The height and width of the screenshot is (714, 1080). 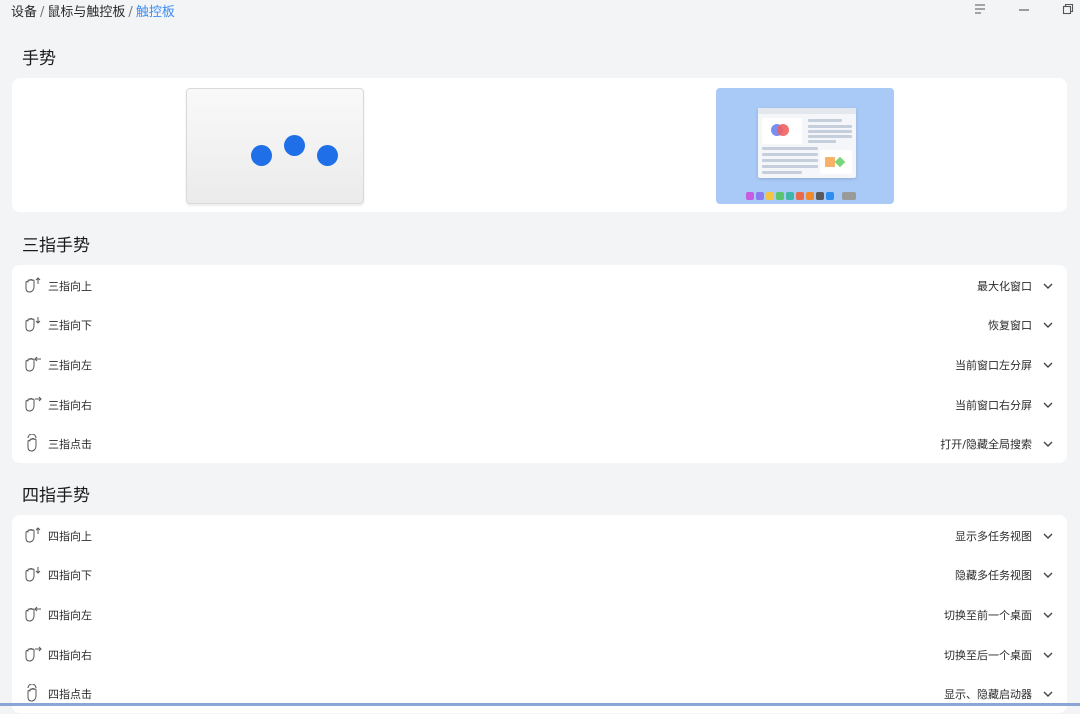 I want to click on gesture-action-select: 切换至后一个桌面, so click(x=988, y=655).